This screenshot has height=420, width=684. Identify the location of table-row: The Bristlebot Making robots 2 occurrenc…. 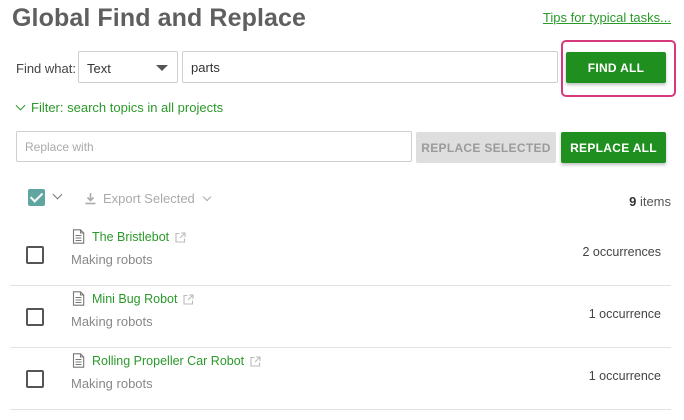
(340, 255).